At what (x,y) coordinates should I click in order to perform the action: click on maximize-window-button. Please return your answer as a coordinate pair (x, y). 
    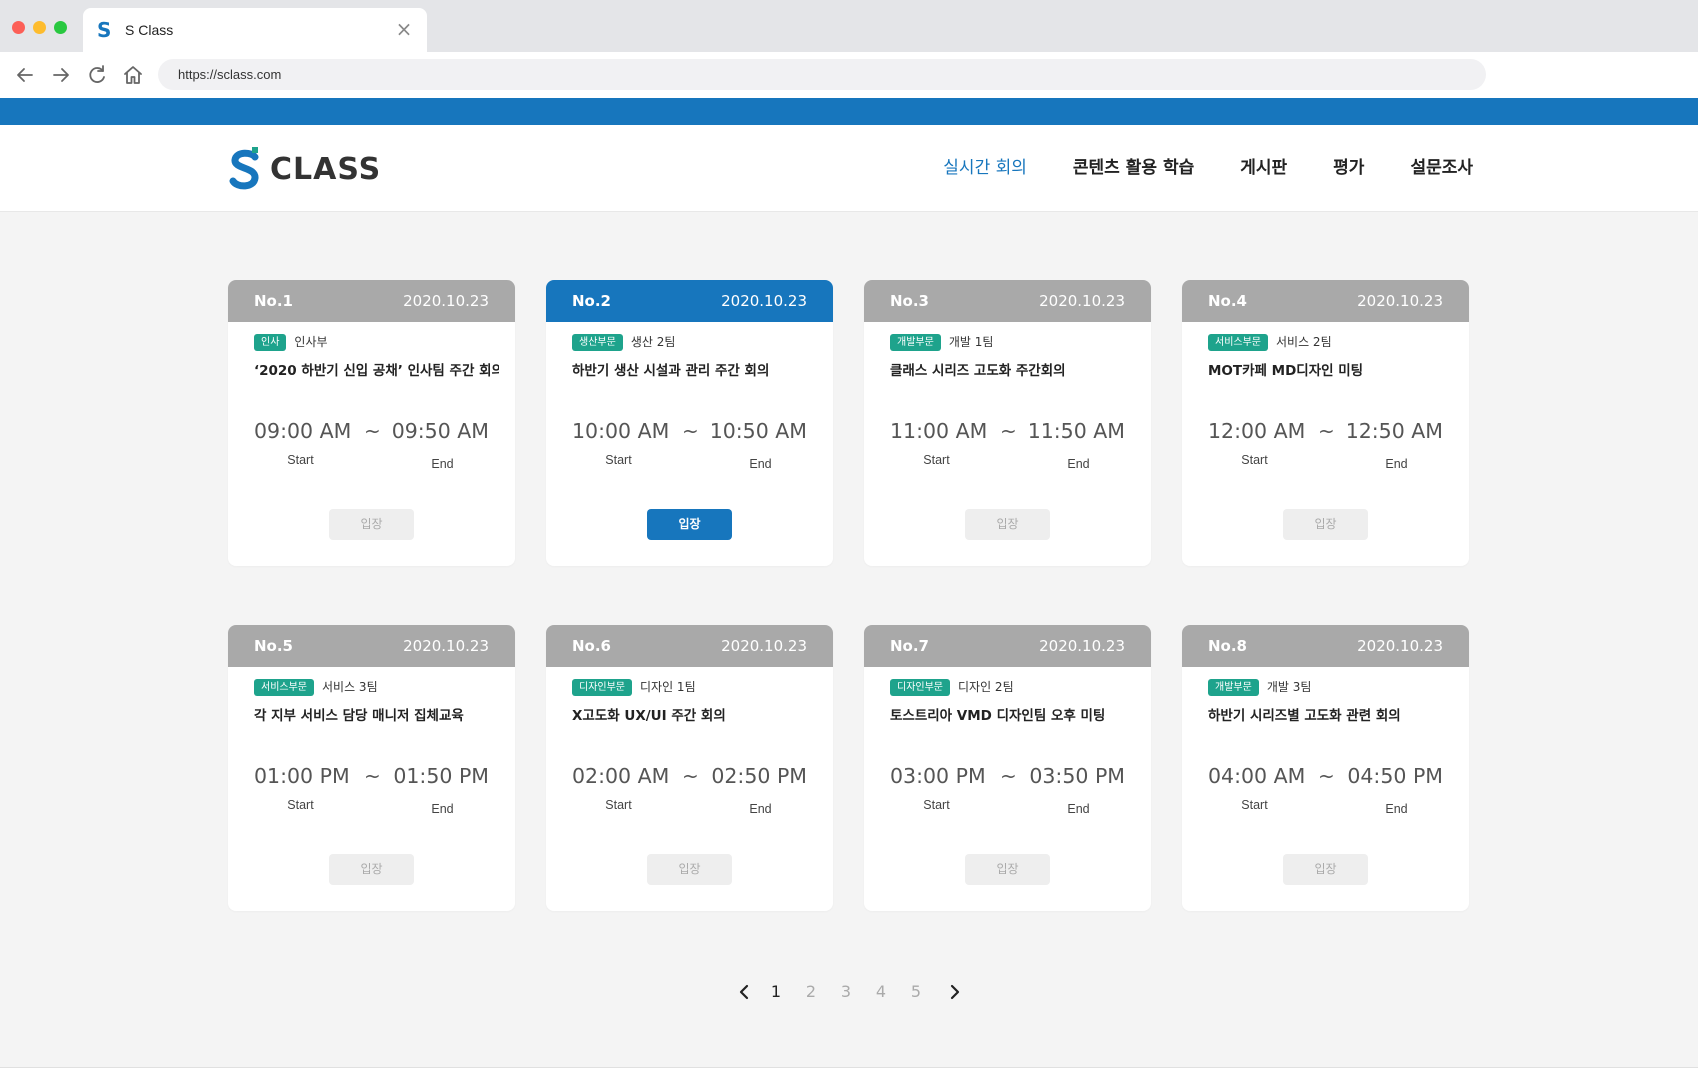
    Looking at the image, I should click on (60, 27).